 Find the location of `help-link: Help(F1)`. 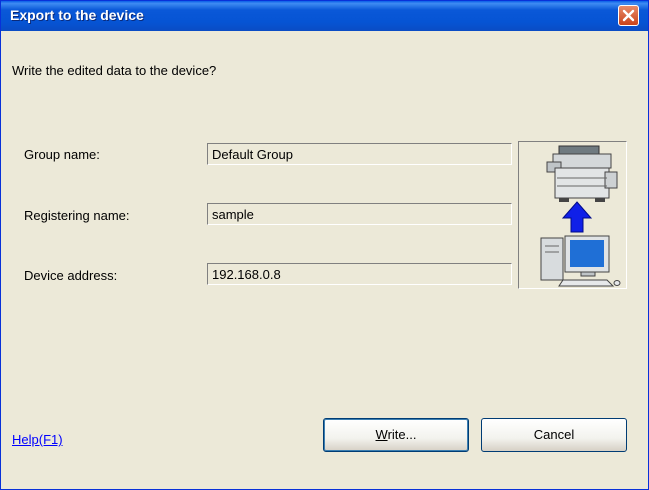

help-link: Help(F1) is located at coordinates (37, 439).